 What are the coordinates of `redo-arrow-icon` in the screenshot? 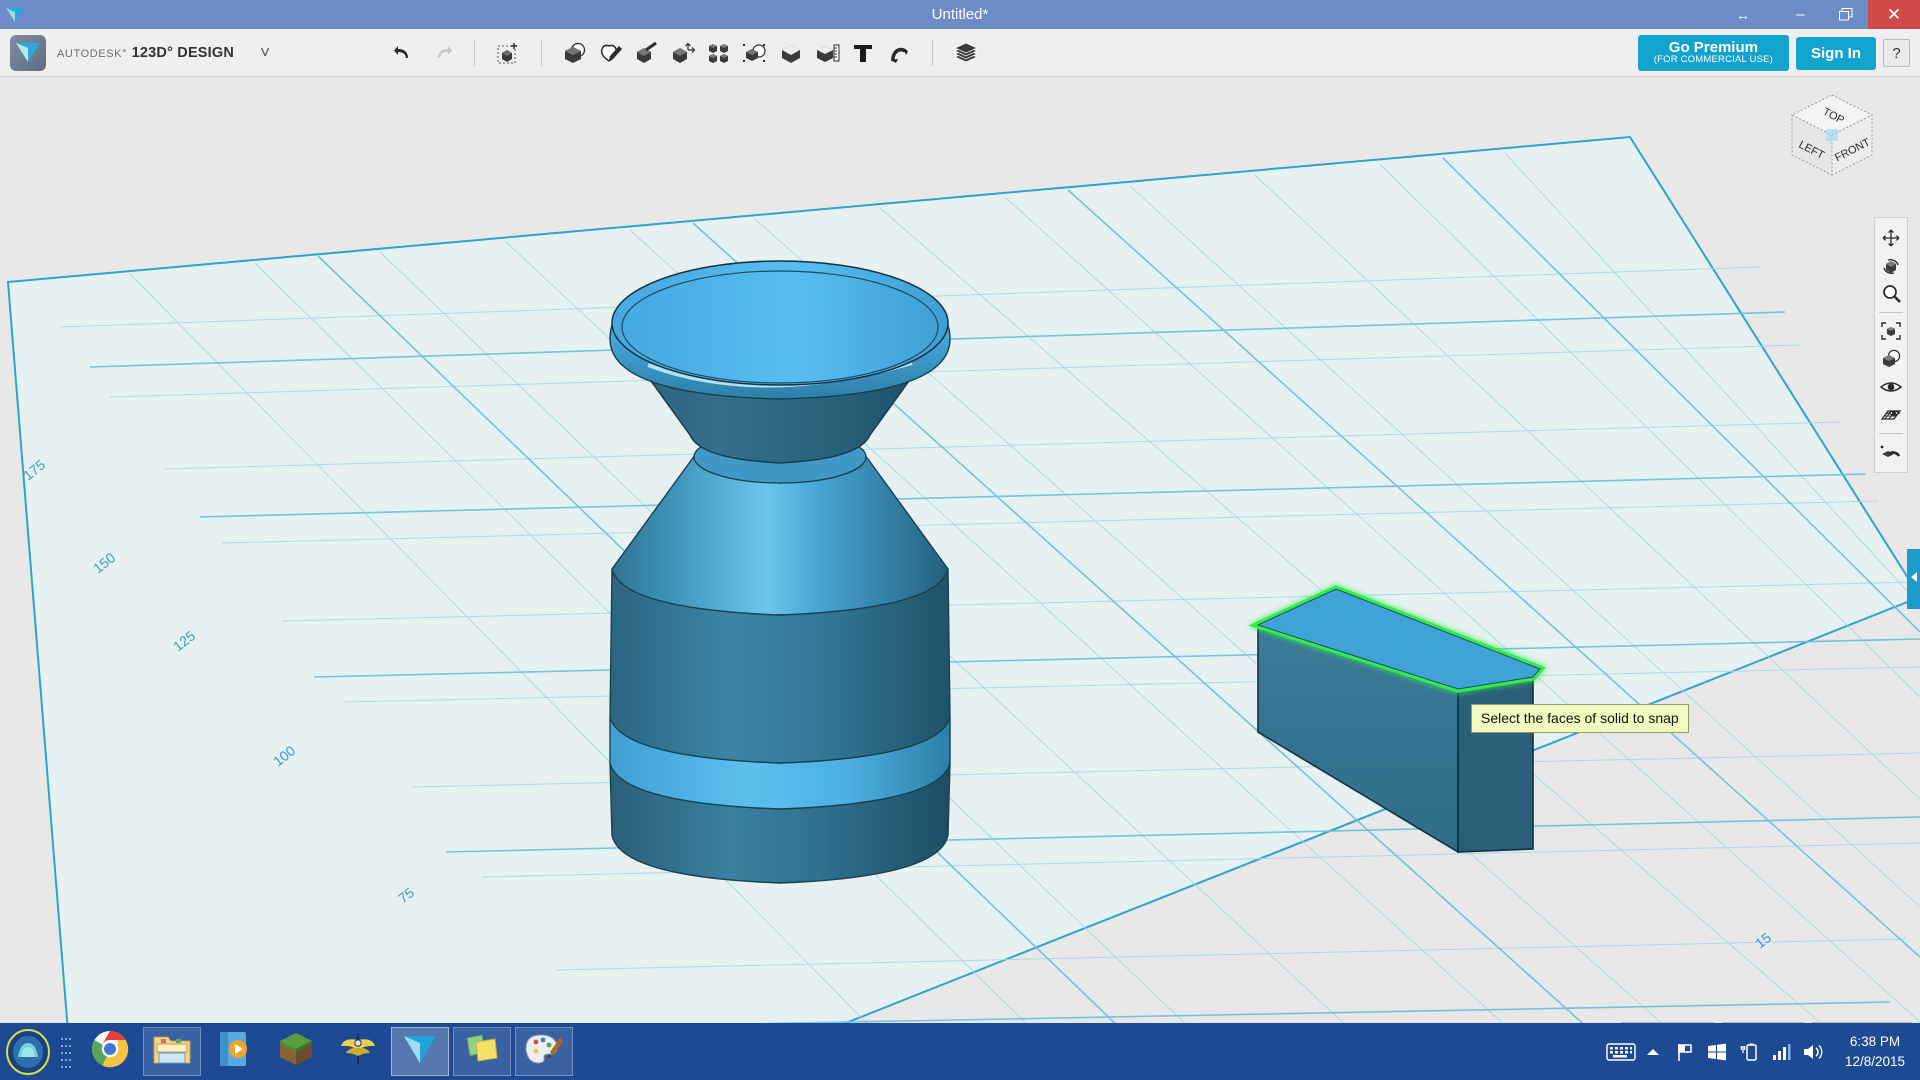 It's located at (441, 53).